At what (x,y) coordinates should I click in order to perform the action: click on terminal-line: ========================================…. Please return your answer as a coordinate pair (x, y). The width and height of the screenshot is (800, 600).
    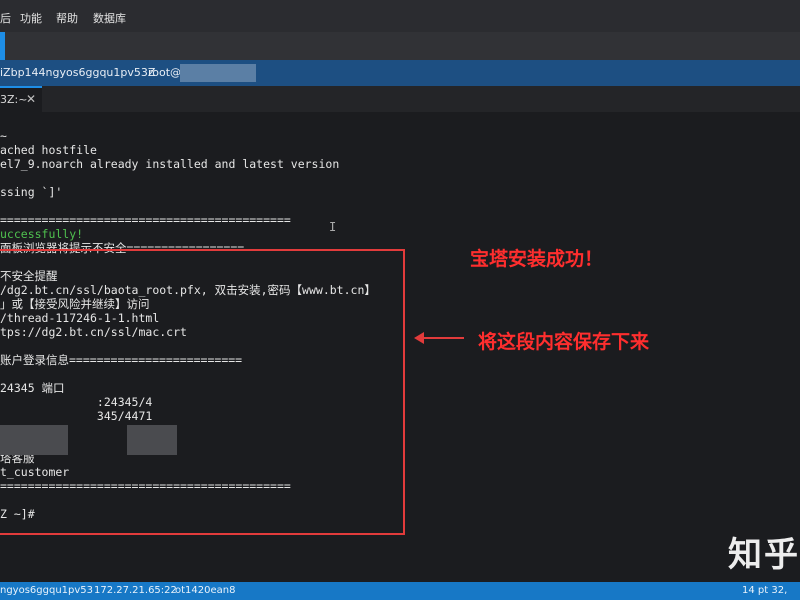
    Looking at the image, I should click on (145, 220).